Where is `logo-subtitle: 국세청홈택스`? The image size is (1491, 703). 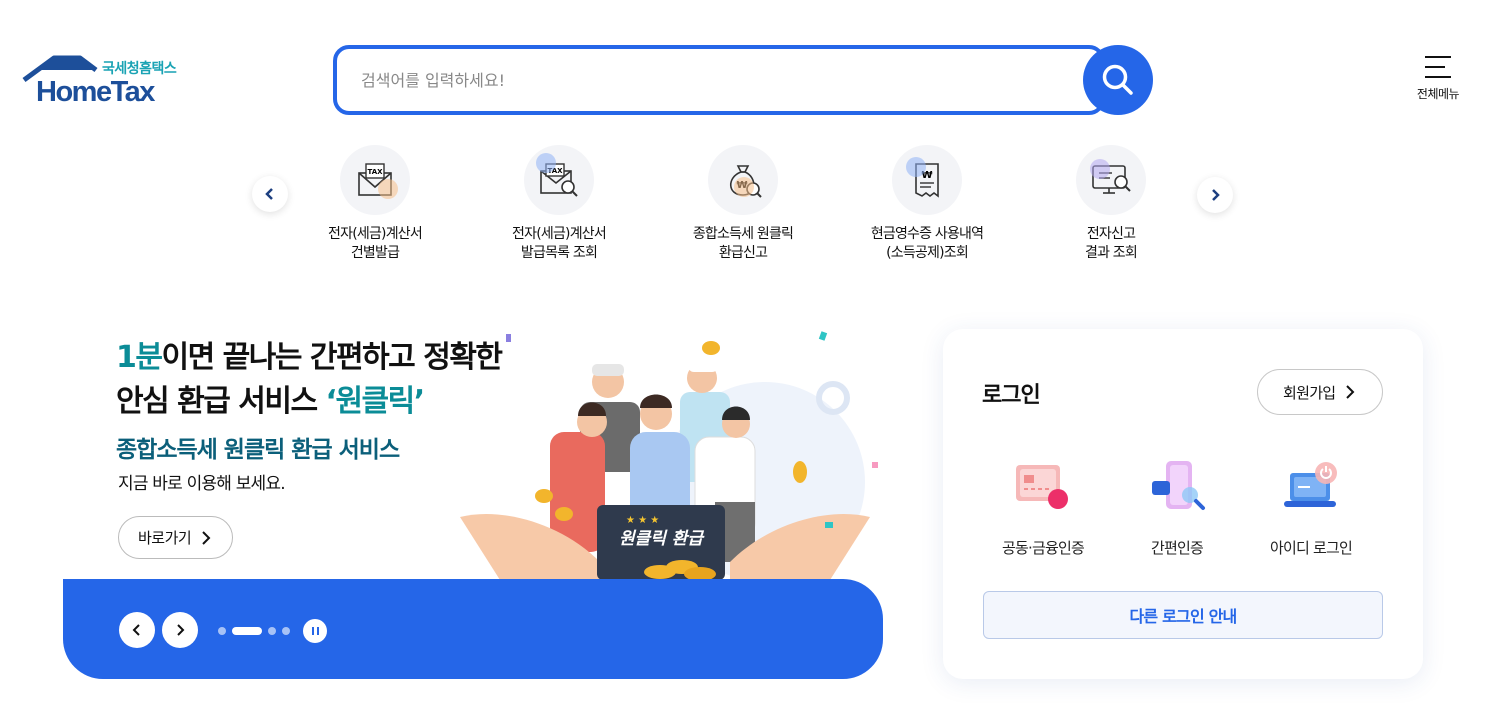
logo-subtitle: 국세청홈택스 is located at coordinates (139, 69).